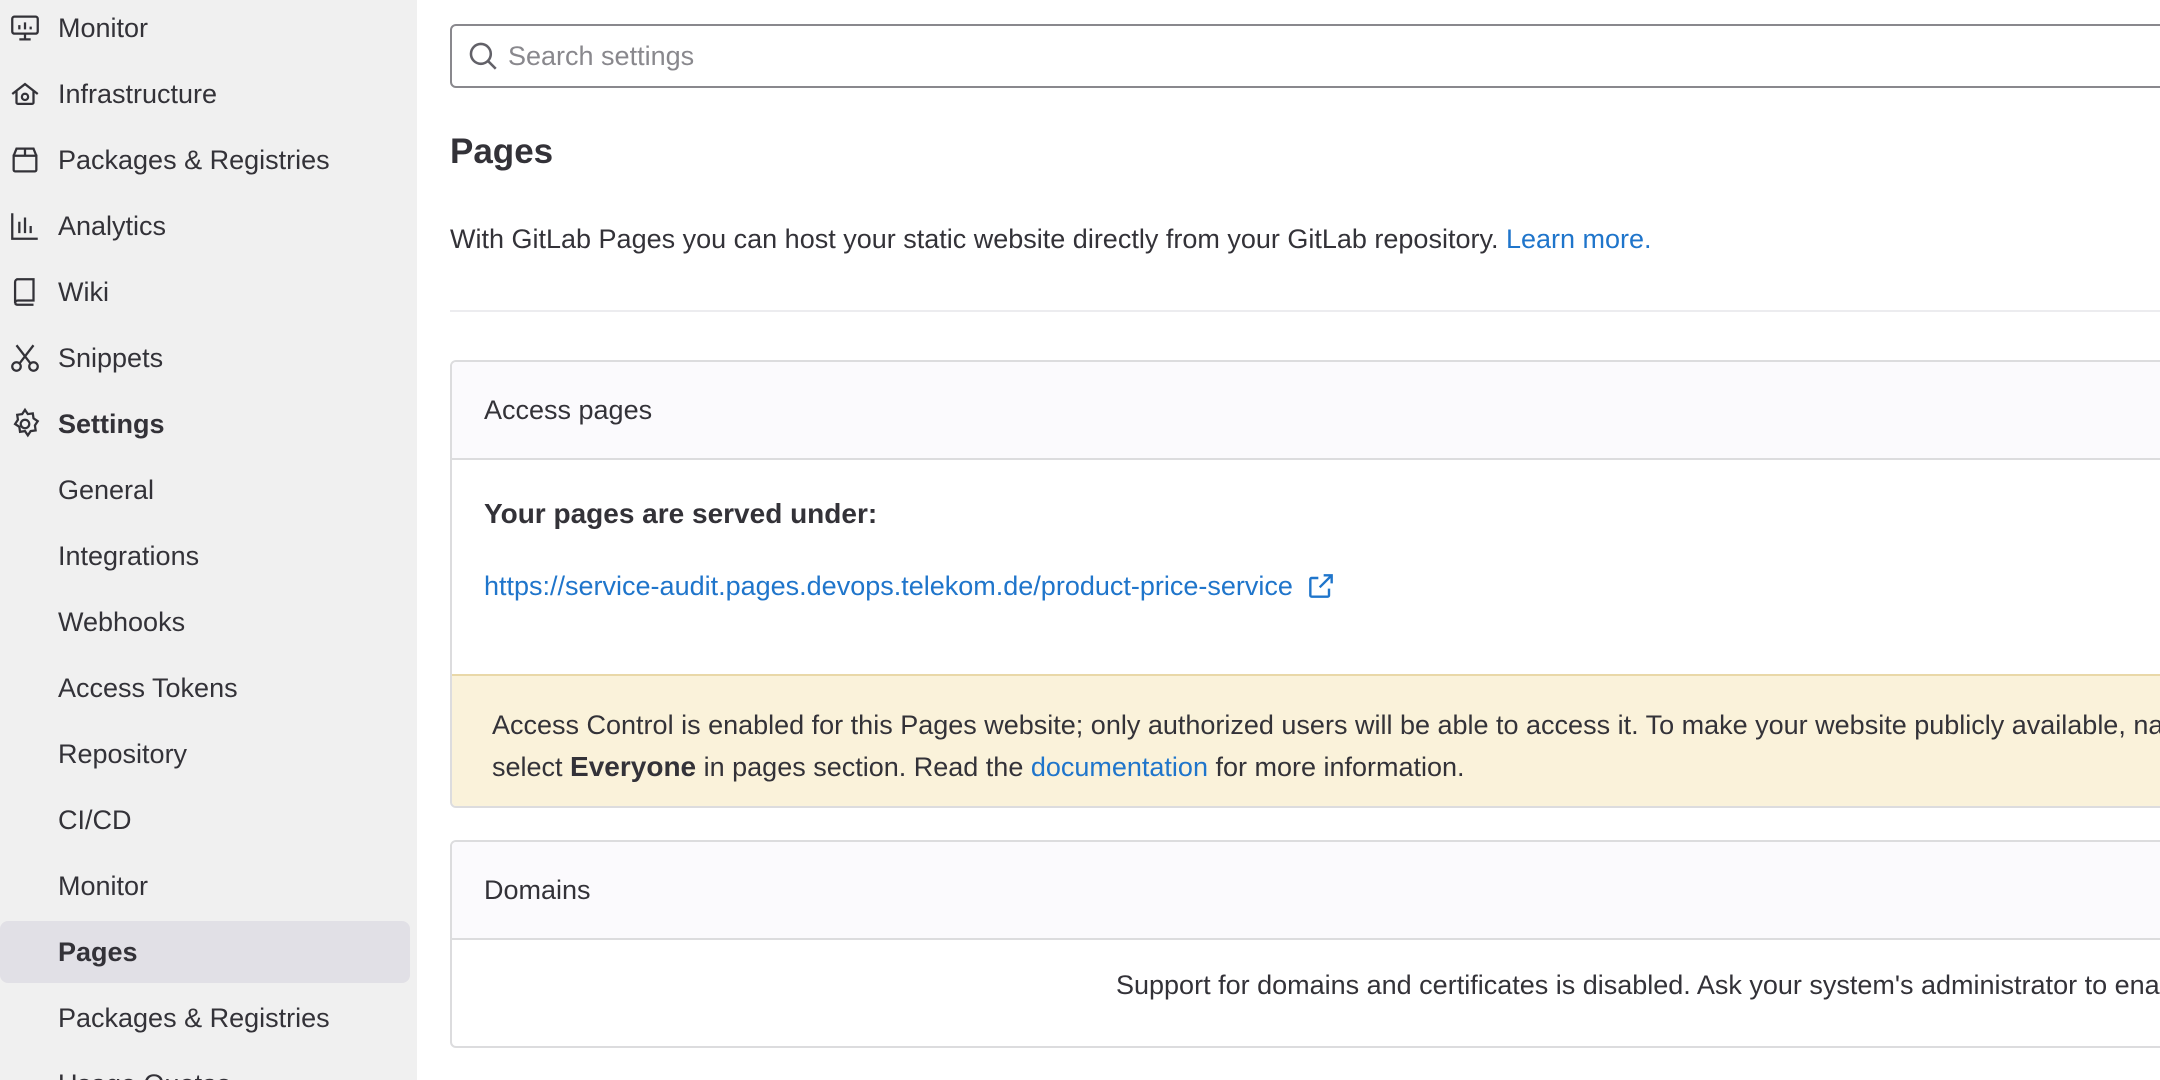 This screenshot has height=1080, width=2160. What do you see at coordinates (83, 291) in the screenshot?
I see `sidebar-item-label: Wiki` at bounding box center [83, 291].